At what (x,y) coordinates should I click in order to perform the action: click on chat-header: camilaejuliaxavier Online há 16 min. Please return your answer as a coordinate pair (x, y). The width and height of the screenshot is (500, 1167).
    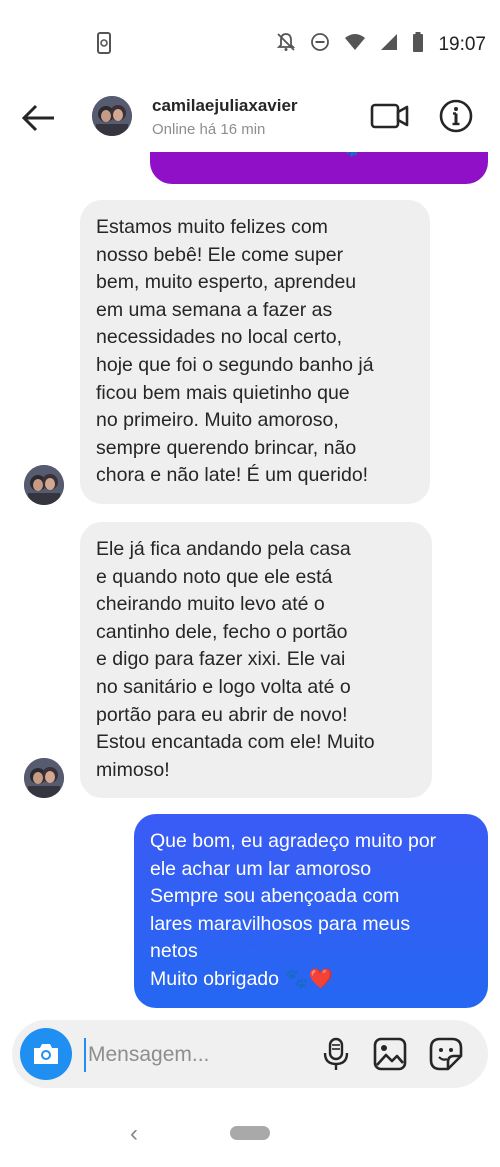
    Looking at the image, I should click on (250, 120).